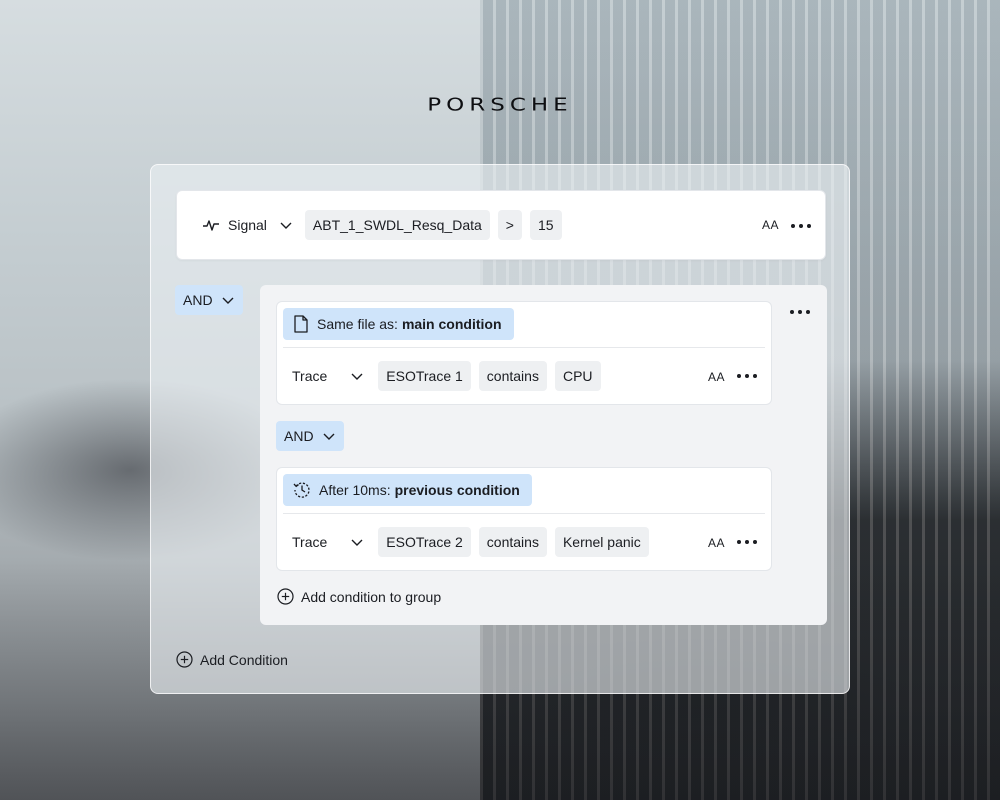 This screenshot has height=800, width=1000. I want to click on badge-prefix: After 10ms:, so click(355, 490).